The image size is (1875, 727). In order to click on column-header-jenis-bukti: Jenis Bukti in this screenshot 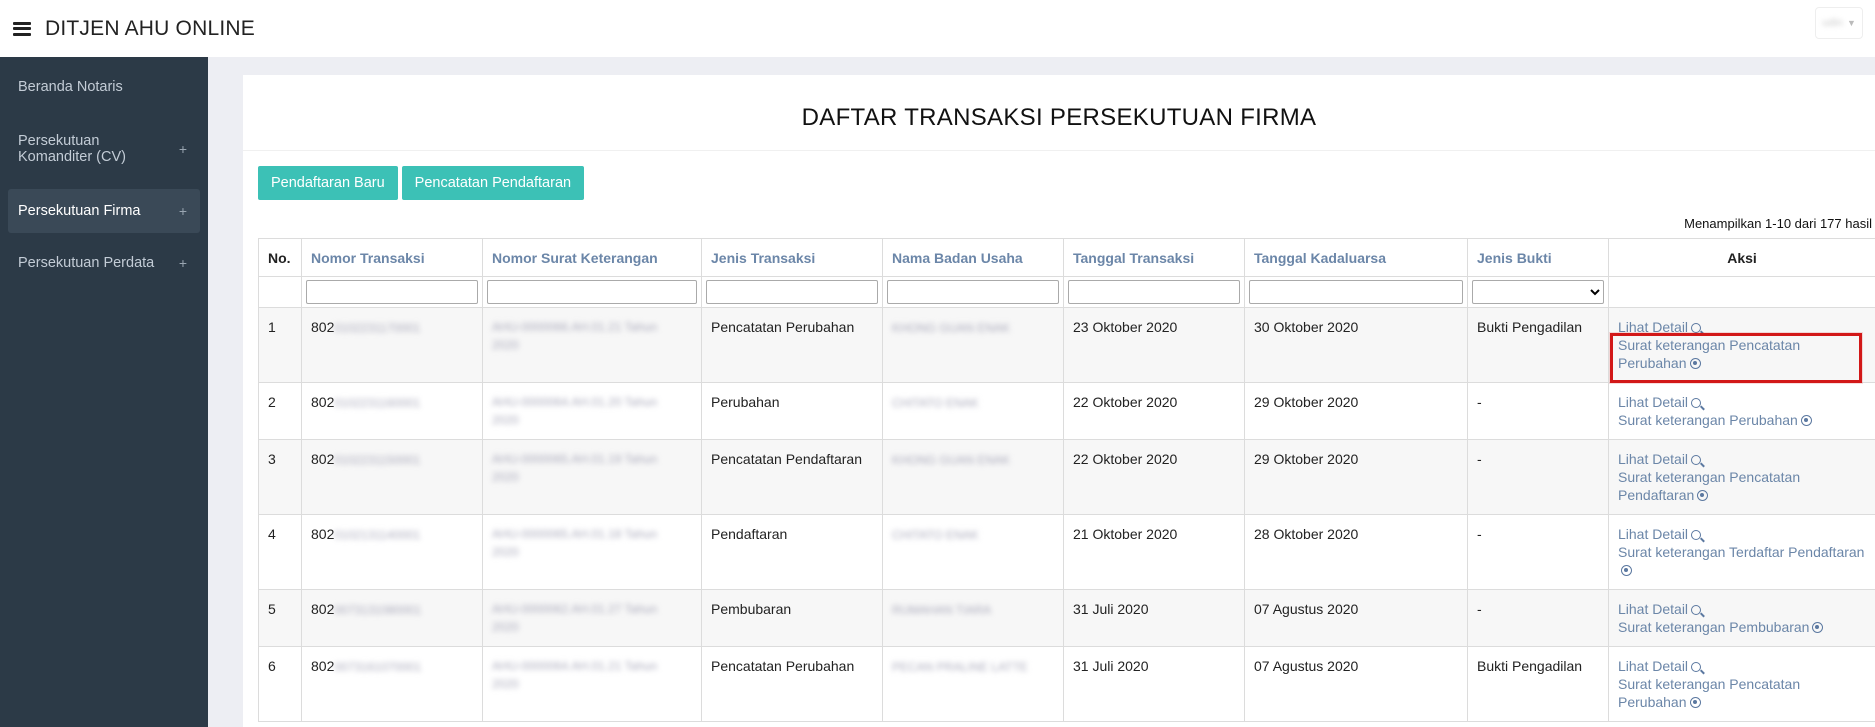, I will do `click(1538, 257)`.